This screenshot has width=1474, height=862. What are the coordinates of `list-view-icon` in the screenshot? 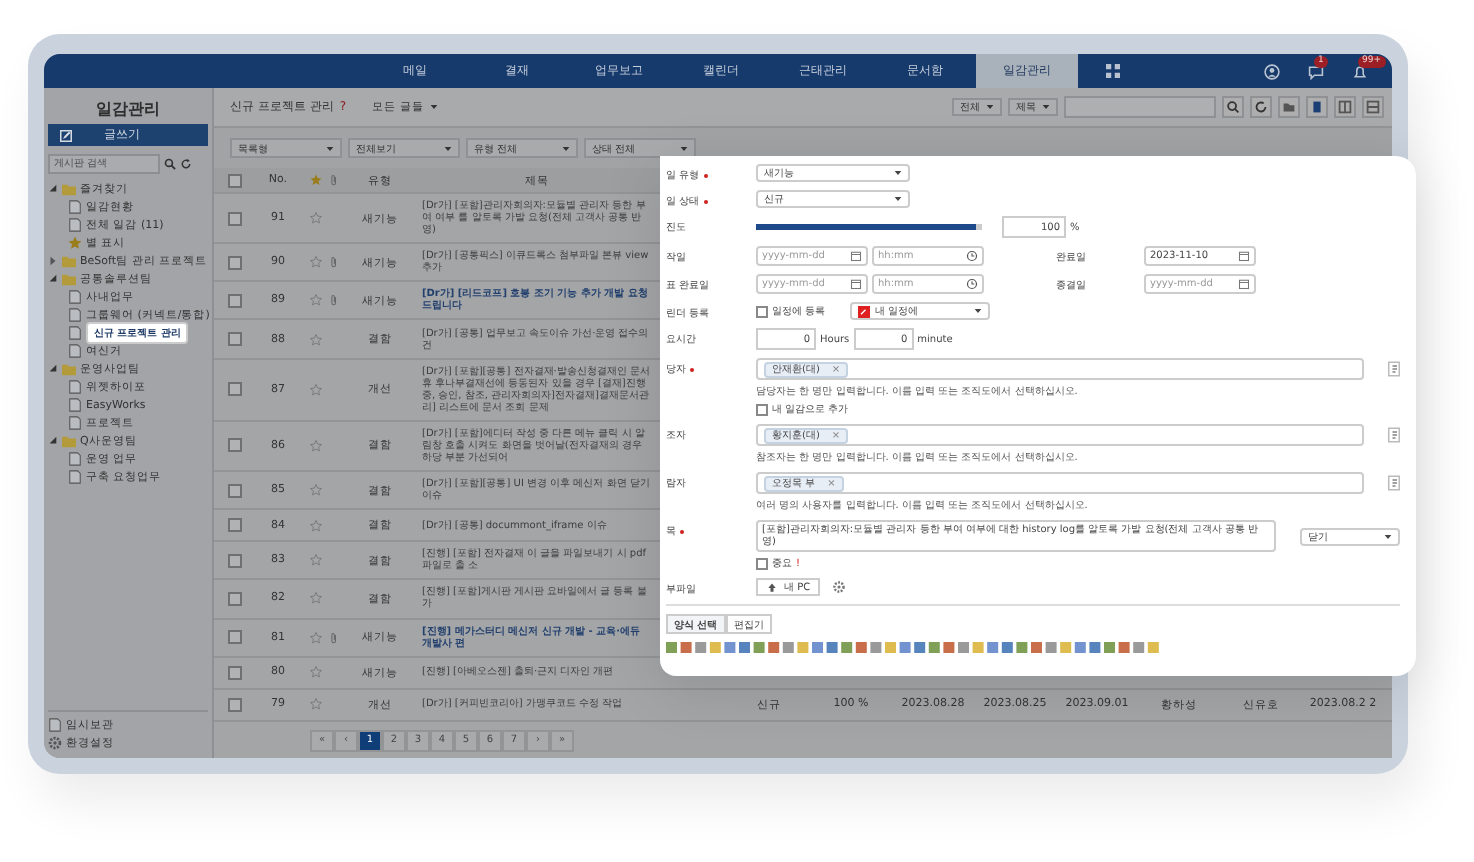 It's located at (1317, 107).